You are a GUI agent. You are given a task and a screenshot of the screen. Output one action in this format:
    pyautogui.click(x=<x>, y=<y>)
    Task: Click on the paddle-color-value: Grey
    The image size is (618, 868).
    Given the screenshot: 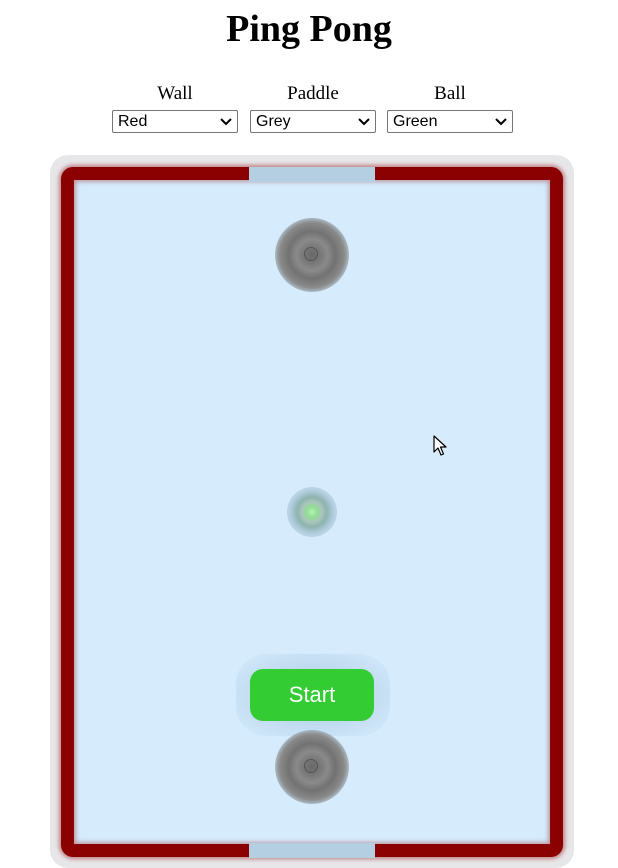 What is the action you would take?
    pyautogui.click(x=273, y=121)
    